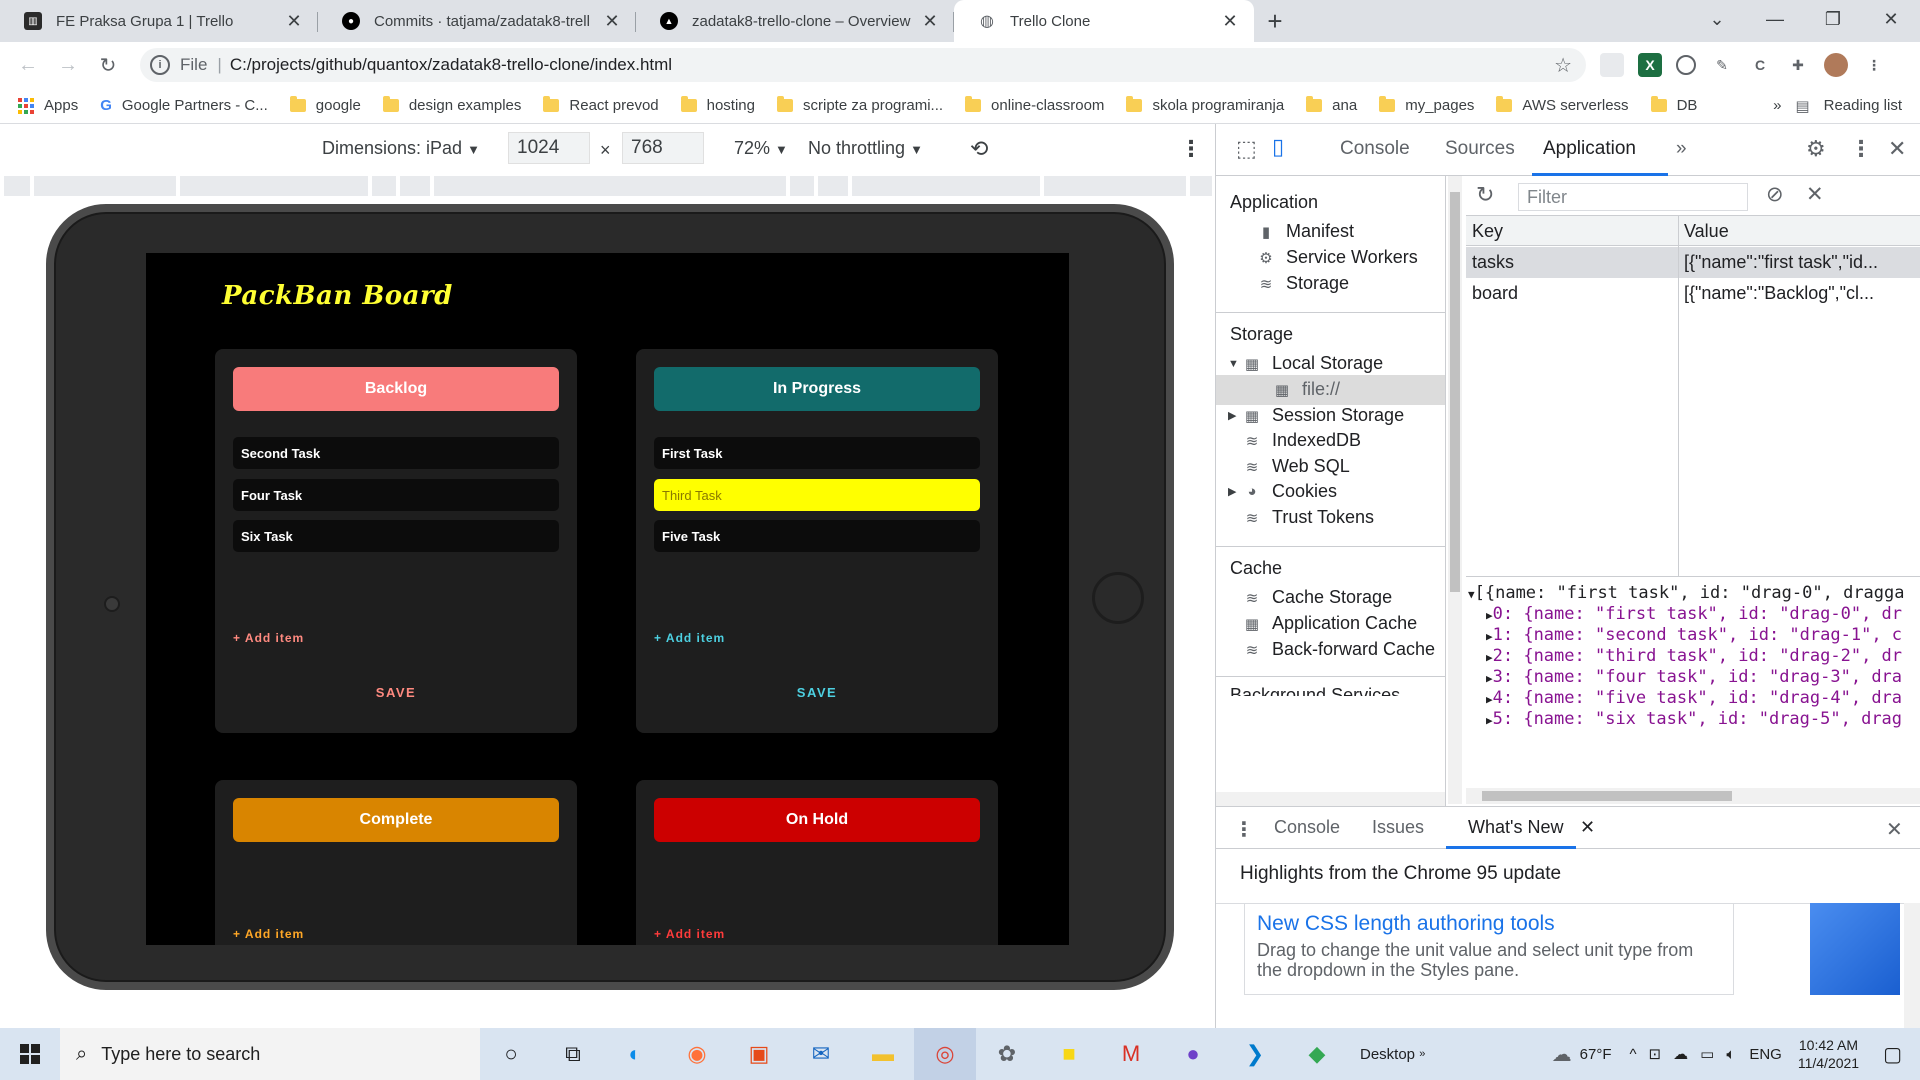  Describe the element at coordinates (1246, 149) in the screenshot. I see `inspect-element-icon: ⬚` at that location.